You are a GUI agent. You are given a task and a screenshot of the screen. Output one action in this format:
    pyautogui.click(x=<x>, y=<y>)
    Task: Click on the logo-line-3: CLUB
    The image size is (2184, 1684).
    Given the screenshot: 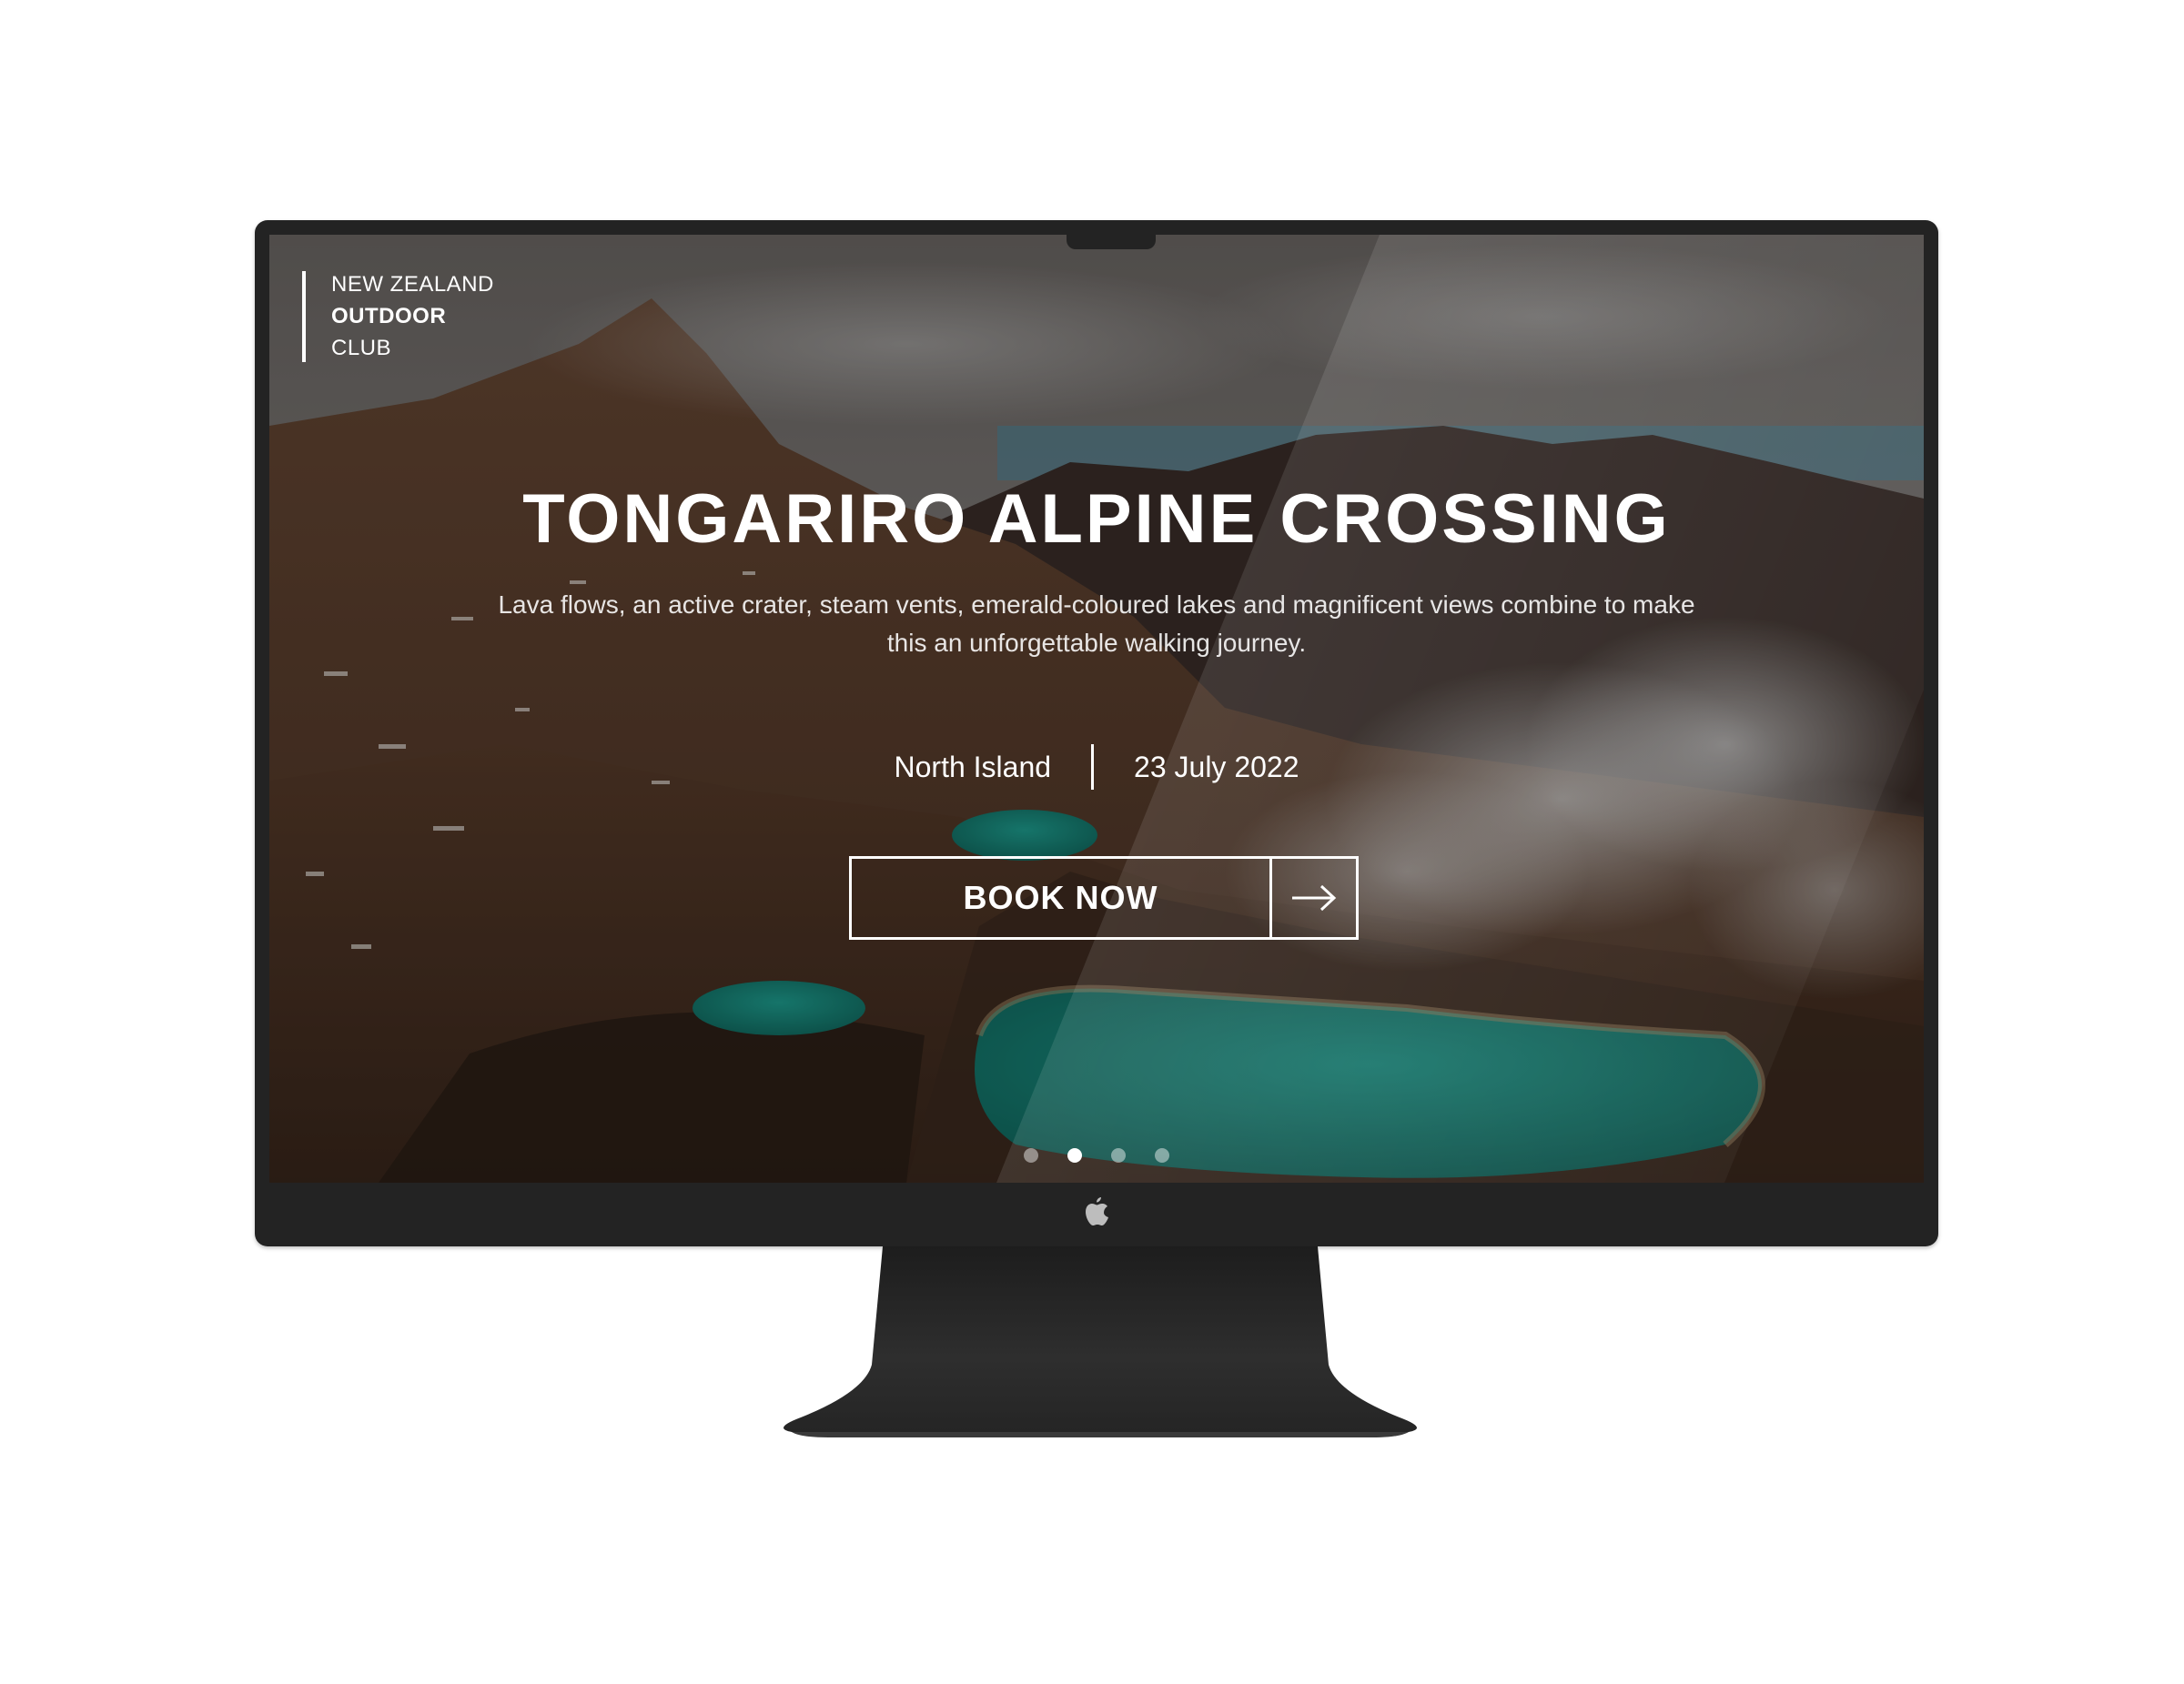 What is the action you would take?
    pyautogui.click(x=361, y=348)
    